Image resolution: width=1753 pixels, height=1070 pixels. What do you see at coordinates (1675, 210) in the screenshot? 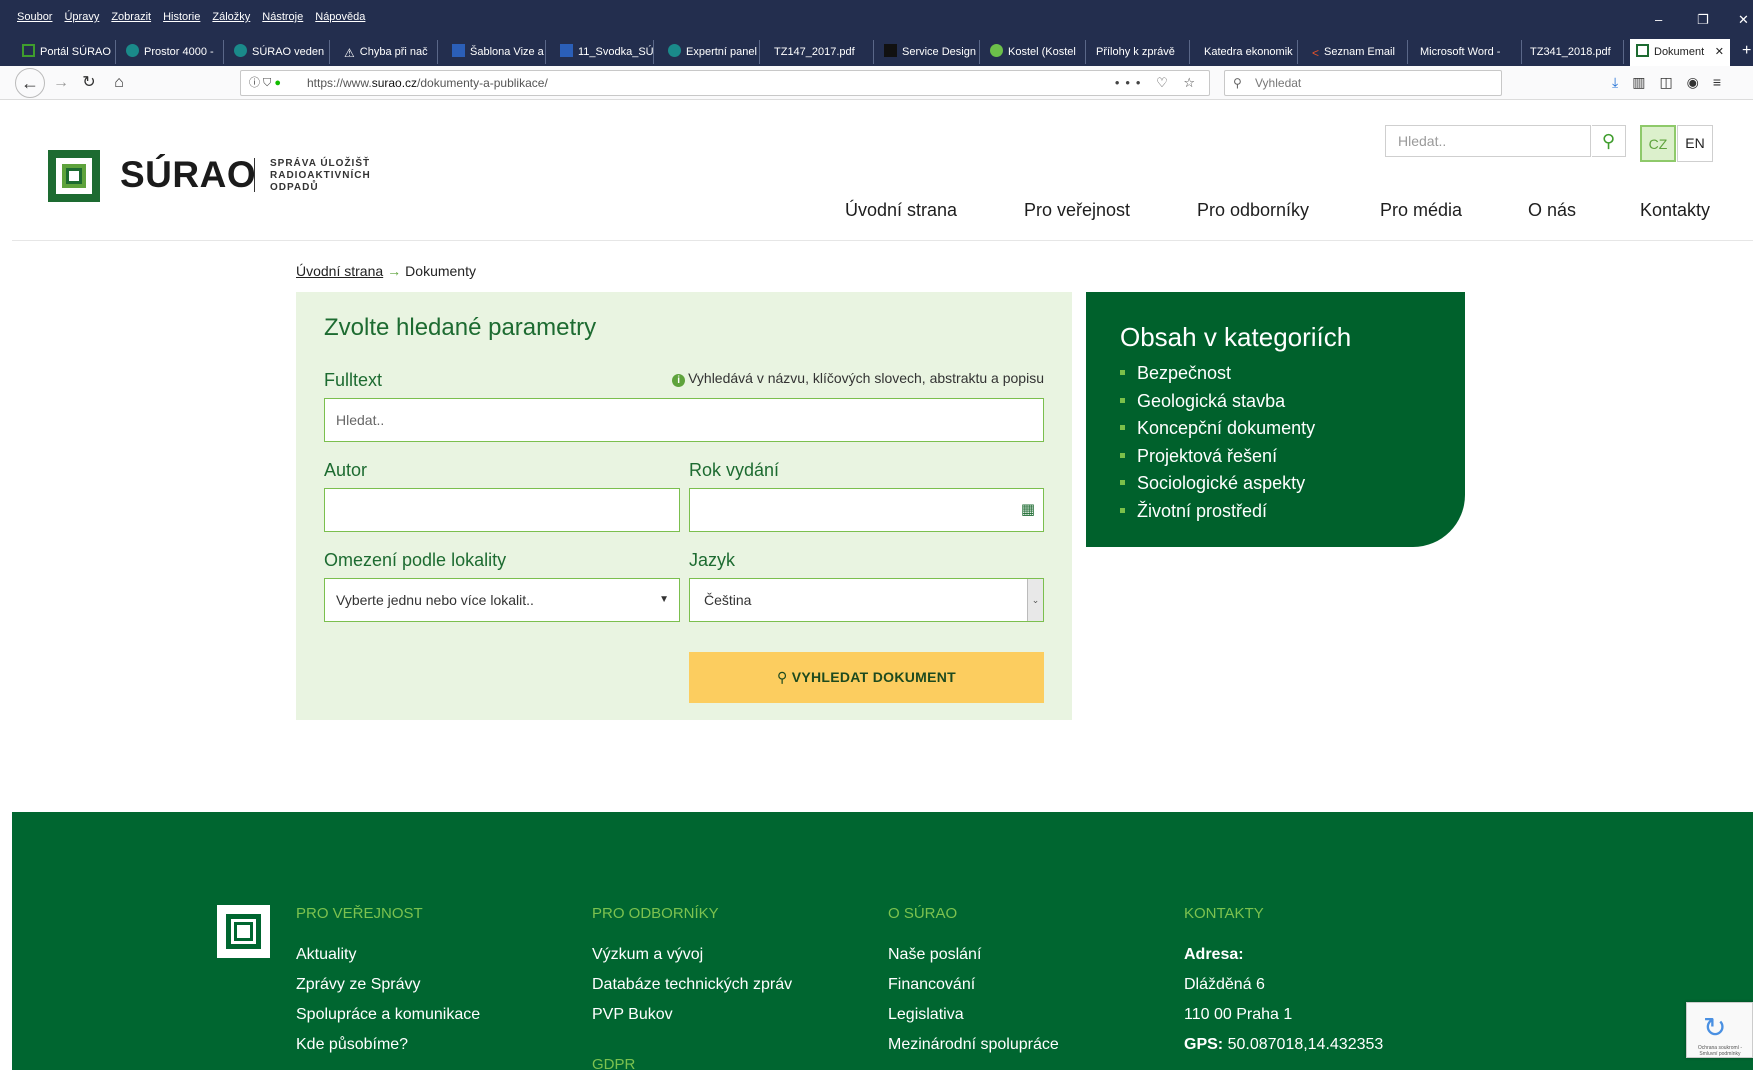
I see `nav-kontakty: Kontakty` at bounding box center [1675, 210].